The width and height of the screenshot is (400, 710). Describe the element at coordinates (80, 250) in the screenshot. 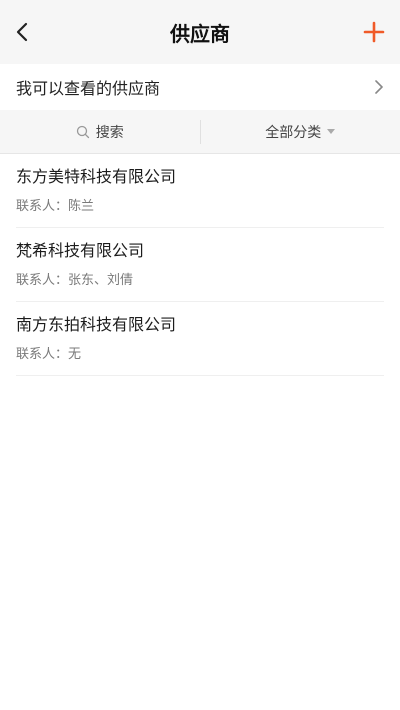

I see `company-name: 梵希科技有限公司` at that location.